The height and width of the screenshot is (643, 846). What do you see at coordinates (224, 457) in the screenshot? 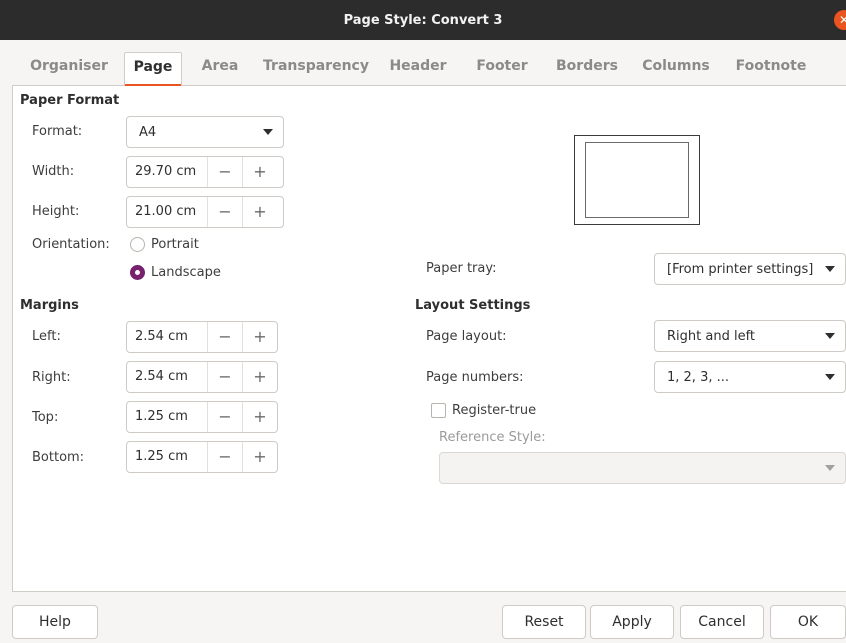
I see `margin-bottom-decrement-button: −` at bounding box center [224, 457].